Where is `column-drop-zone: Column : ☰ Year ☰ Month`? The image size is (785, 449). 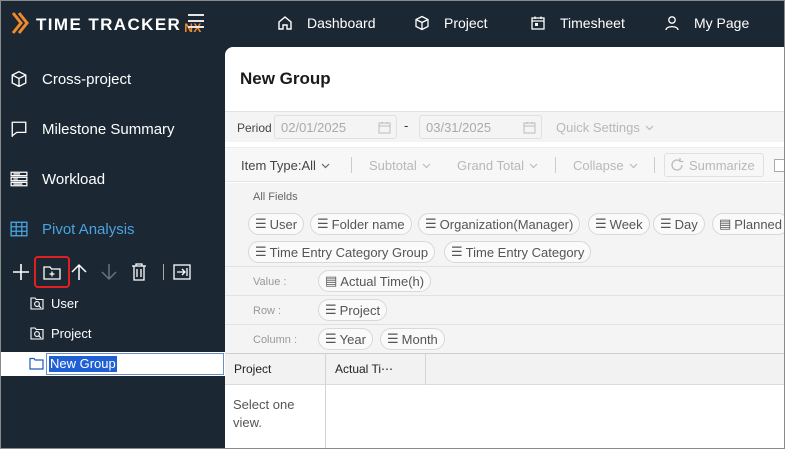 column-drop-zone: Column : ☰ Year ☰ Month is located at coordinates (505, 338).